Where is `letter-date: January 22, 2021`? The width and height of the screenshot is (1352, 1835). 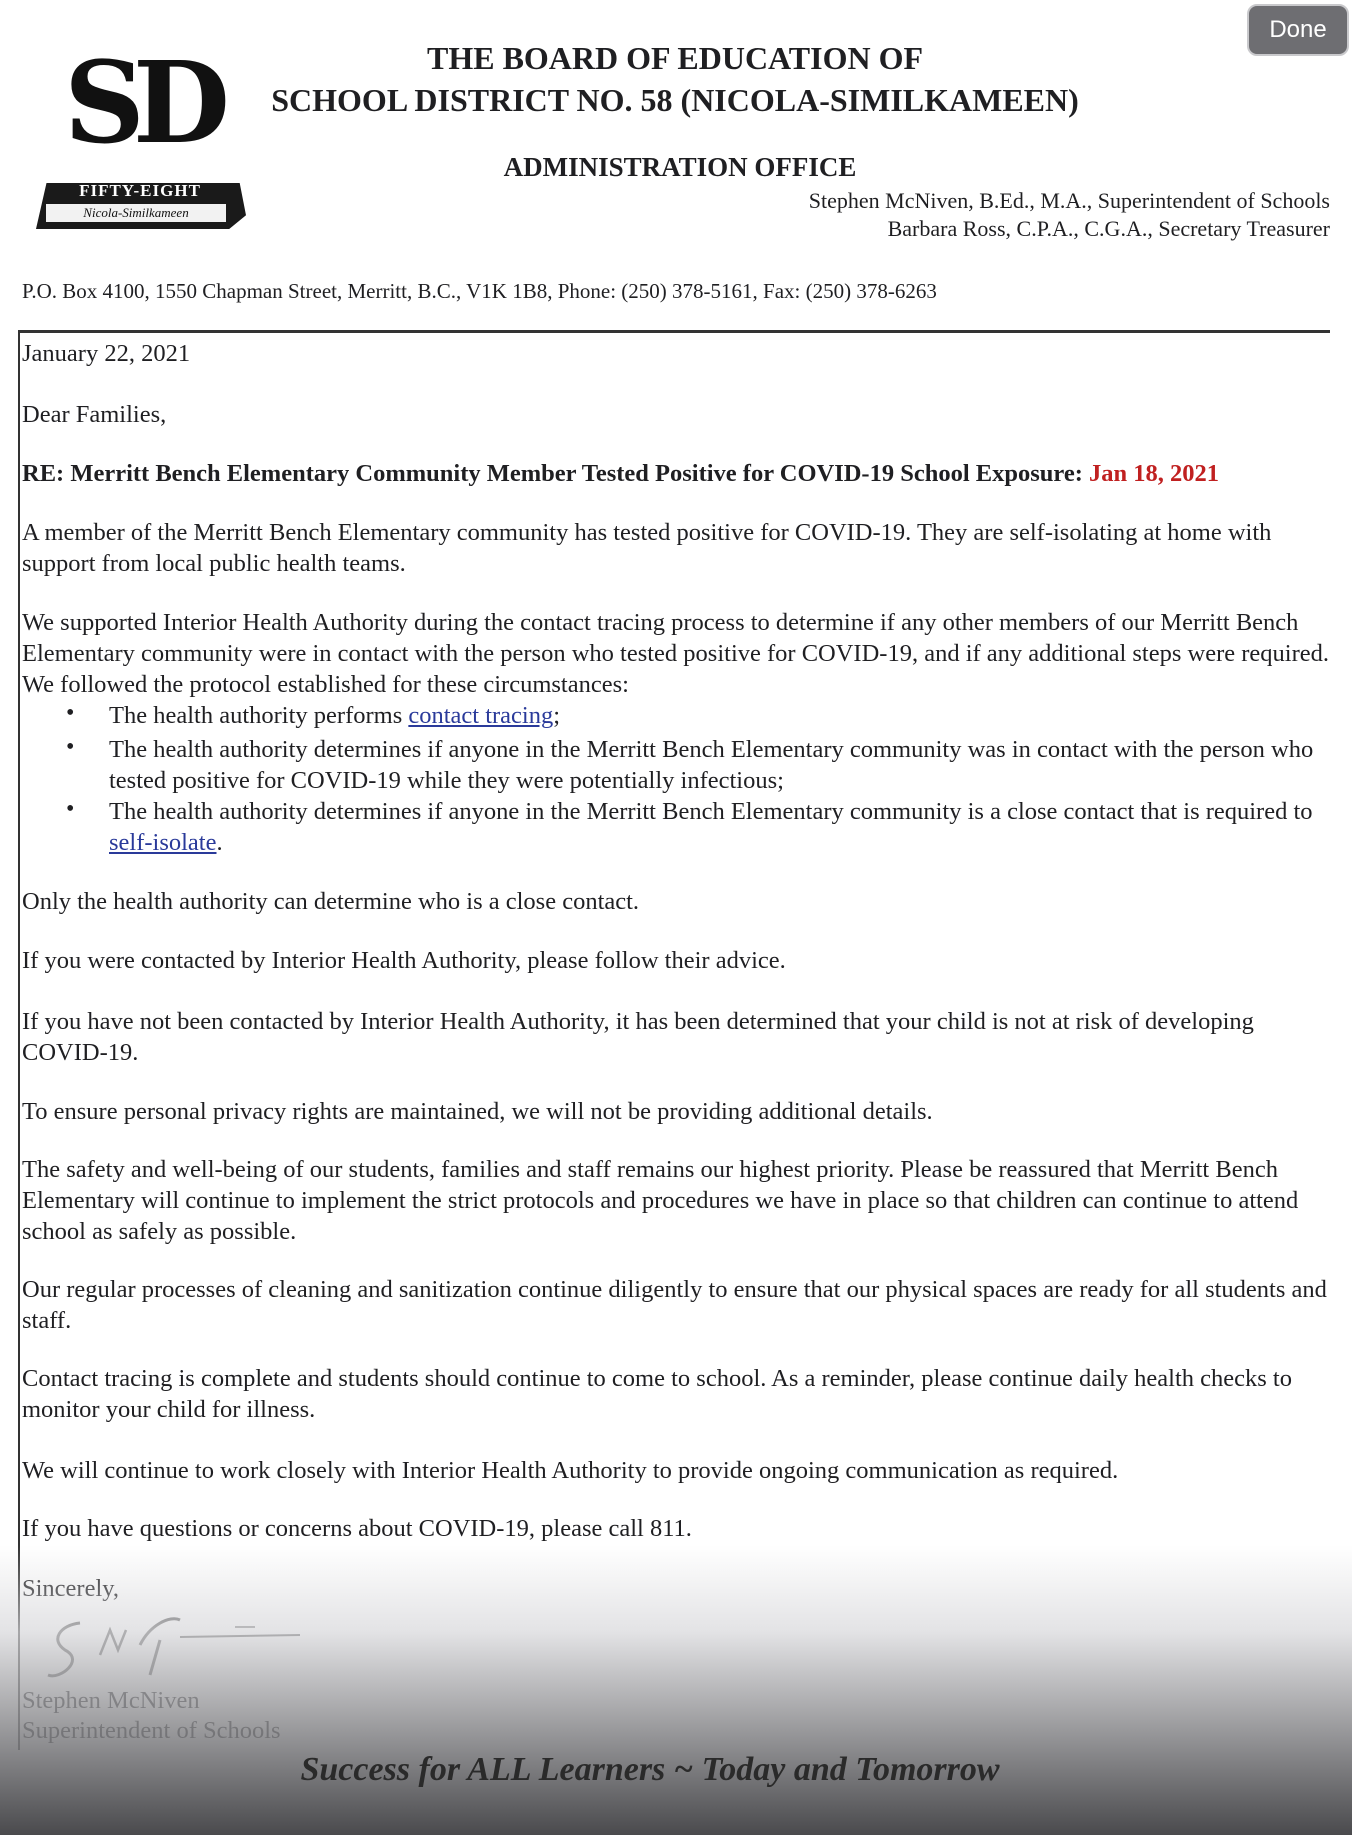
letter-date: January 22, 2021 is located at coordinates (106, 353).